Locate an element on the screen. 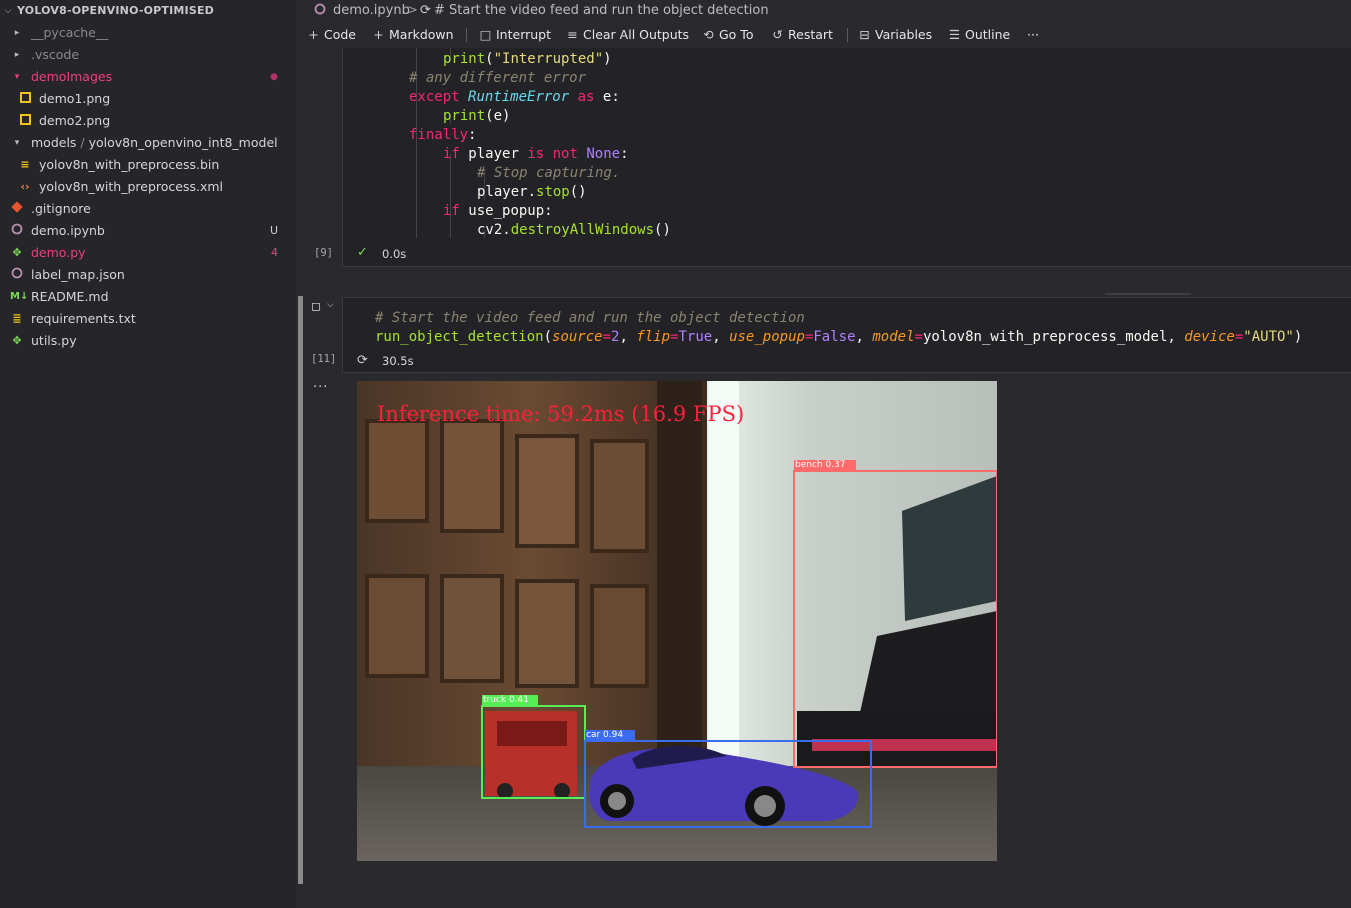 The width and height of the screenshot is (1351, 908). more-actions-button: ··· is located at coordinates (1033, 35).